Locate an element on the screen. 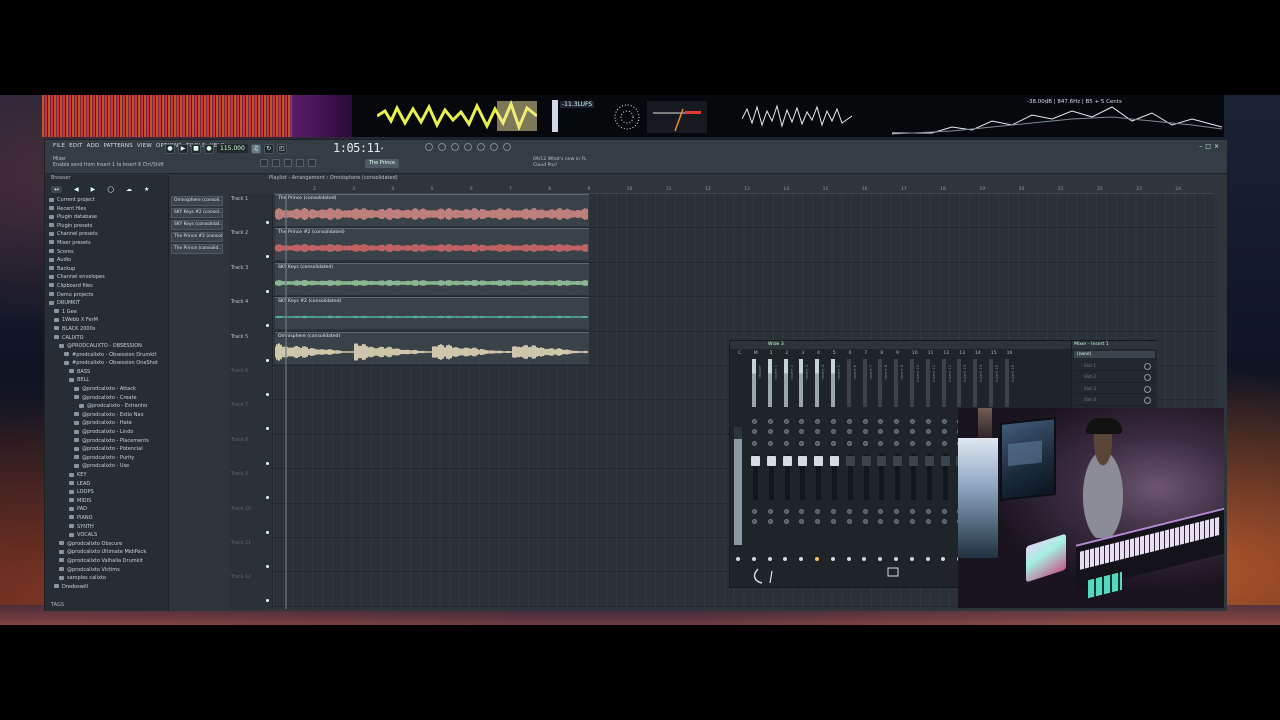 Image resolution: width=1280 pixels, height=720 pixels. browser-item: Current project is located at coordinates (108, 200).